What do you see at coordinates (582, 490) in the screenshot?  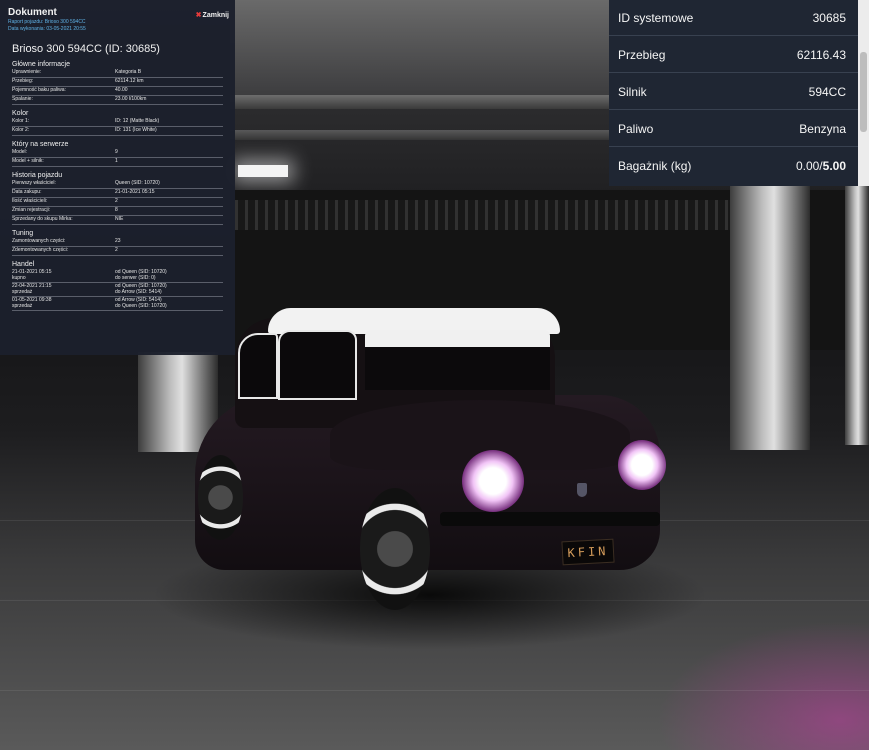 I see `car-emblem` at bounding box center [582, 490].